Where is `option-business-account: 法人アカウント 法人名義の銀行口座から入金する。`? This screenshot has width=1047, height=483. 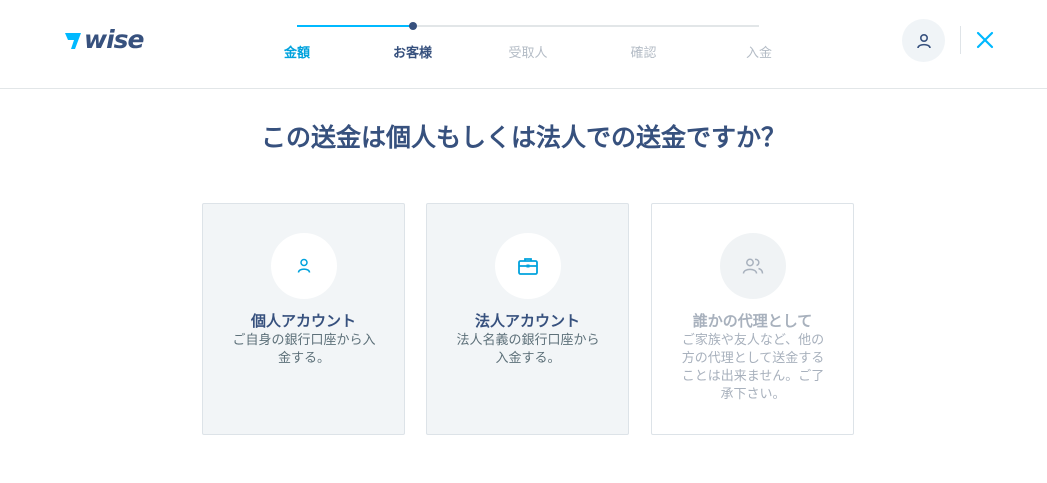
option-business-account: 法人アカウント 法人名義の銀行口座から入金する。 is located at coordinates (527, 319).